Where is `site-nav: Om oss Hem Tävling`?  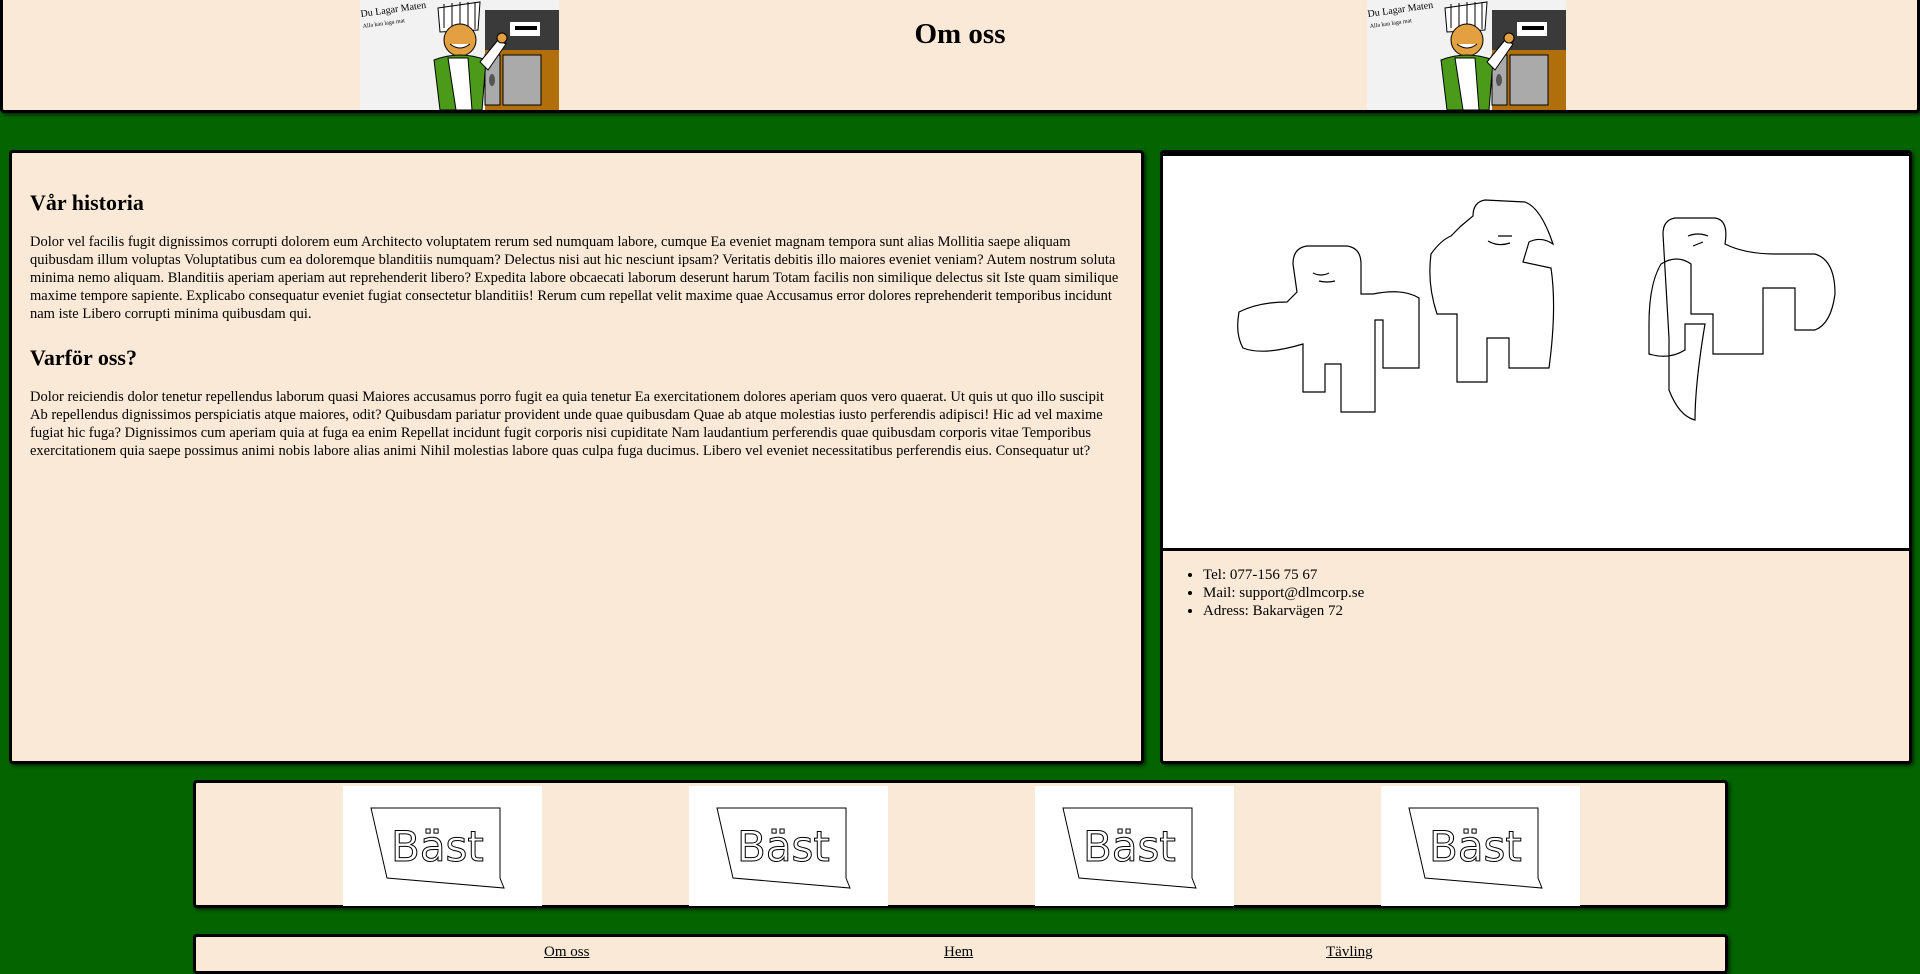
site-nav: Om oss Hem Tävling is located at coordinates (960, 954).